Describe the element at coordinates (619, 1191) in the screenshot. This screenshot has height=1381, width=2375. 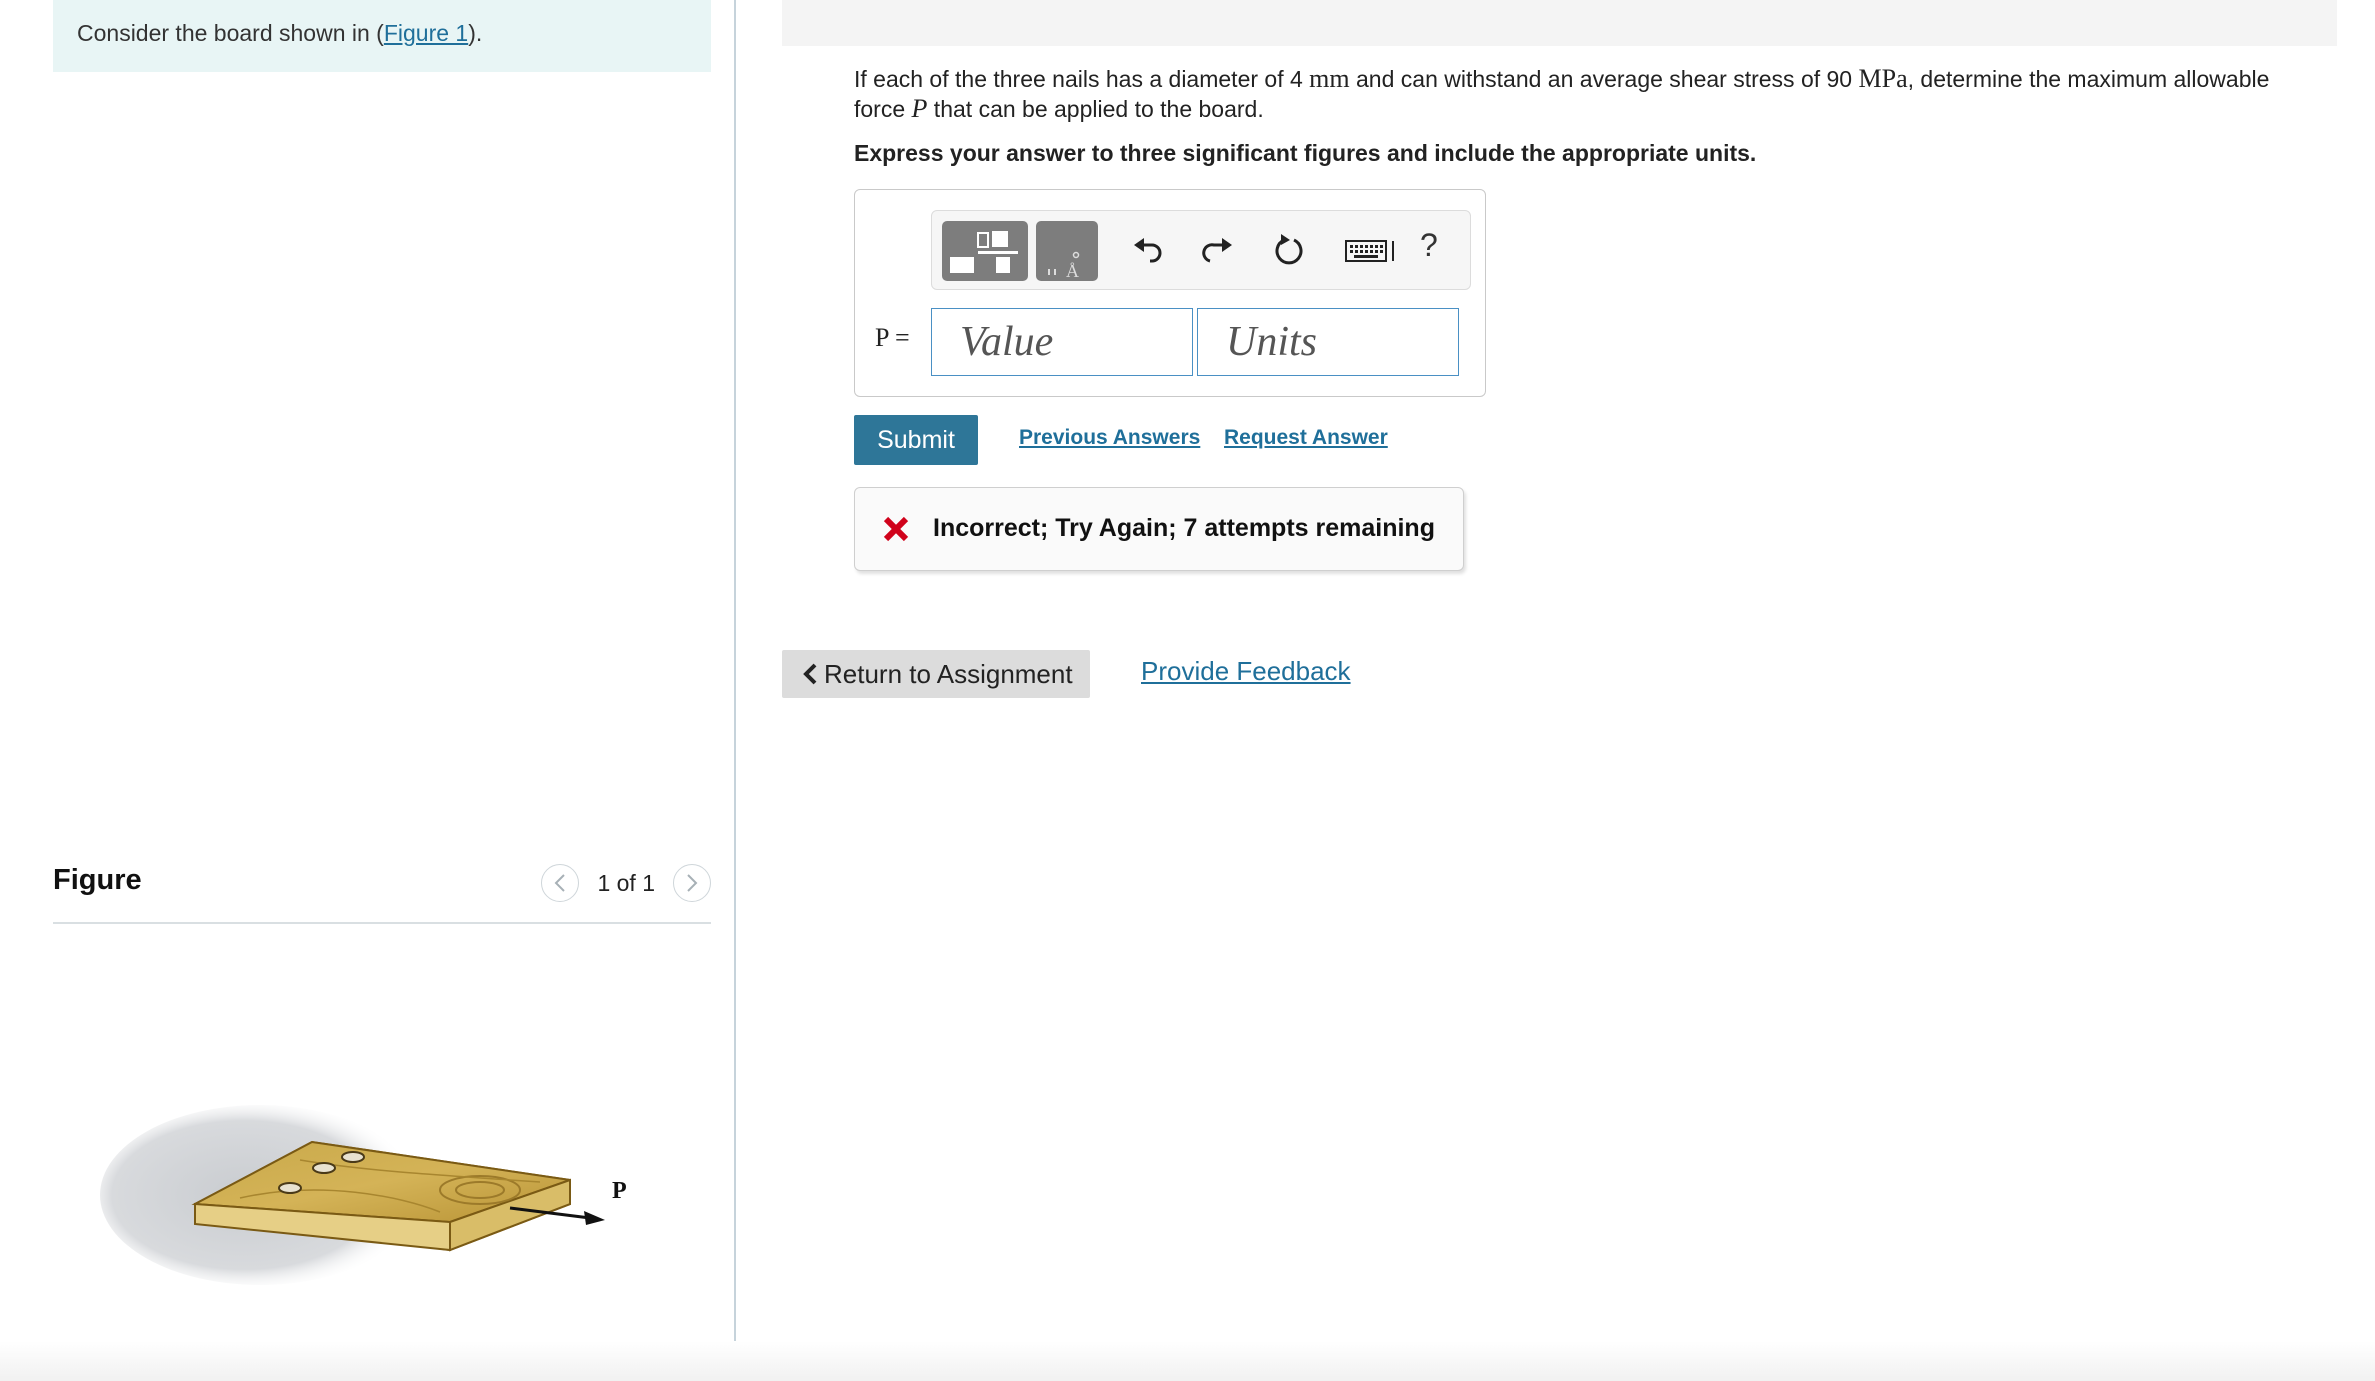
I see `force-label: P` at that location.